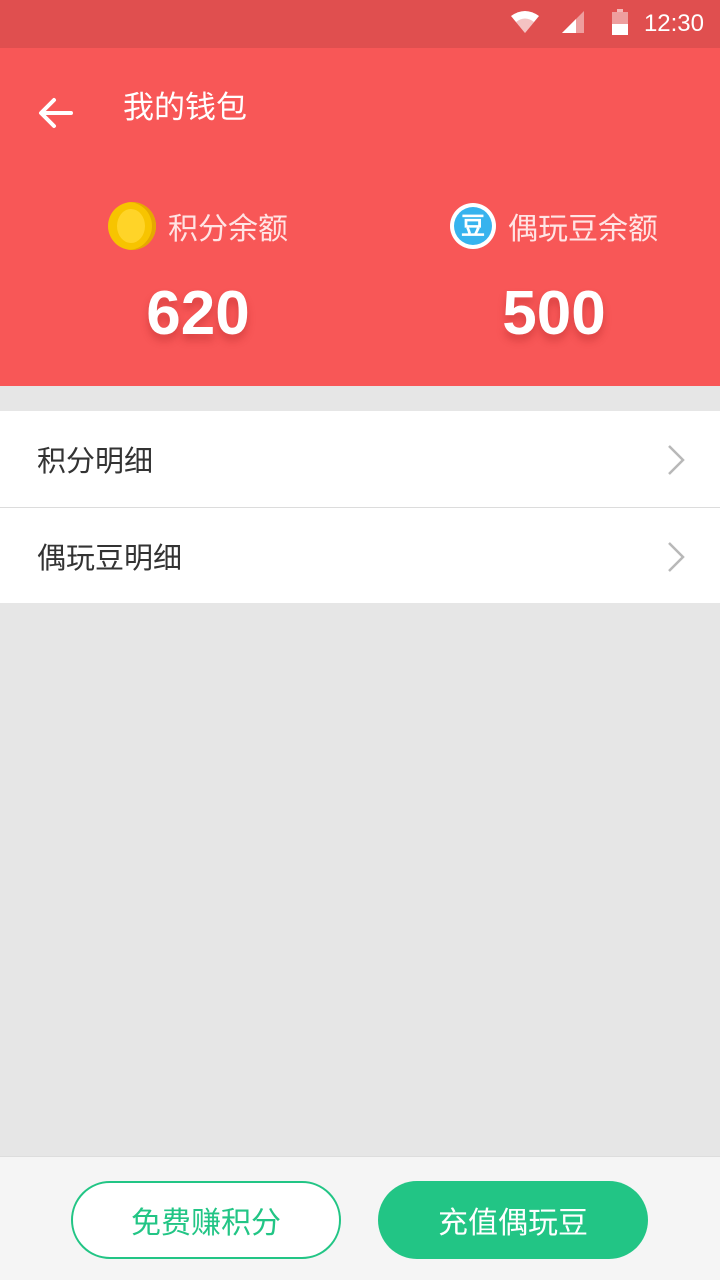 This screenshot has width=720, height=1280. Describe the element at coordinates (619, 24) in the screenshot. I see `battery-icon` at that location.